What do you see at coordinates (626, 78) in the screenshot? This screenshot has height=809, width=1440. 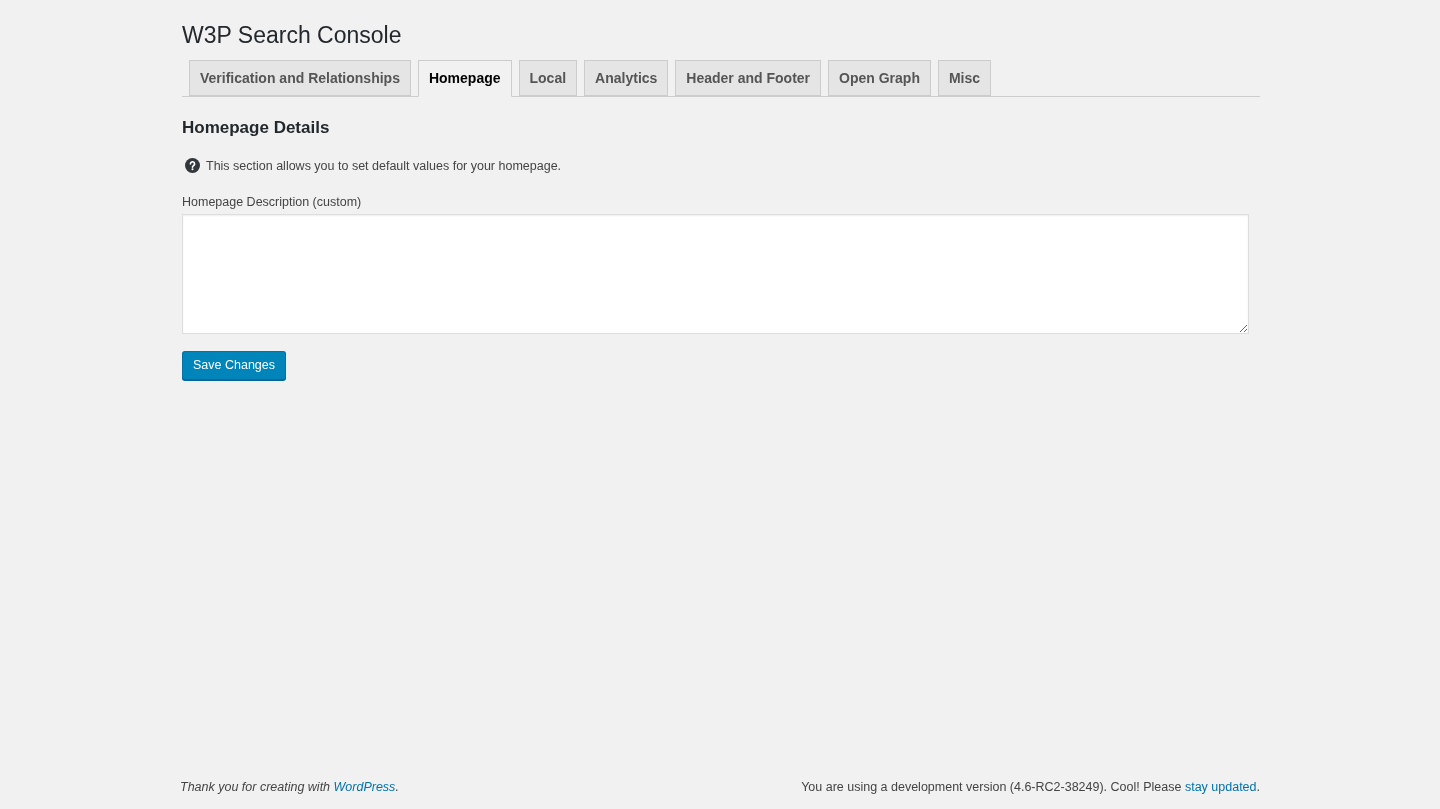 I see `tab: Analytics` at bounding box center [626, 78].